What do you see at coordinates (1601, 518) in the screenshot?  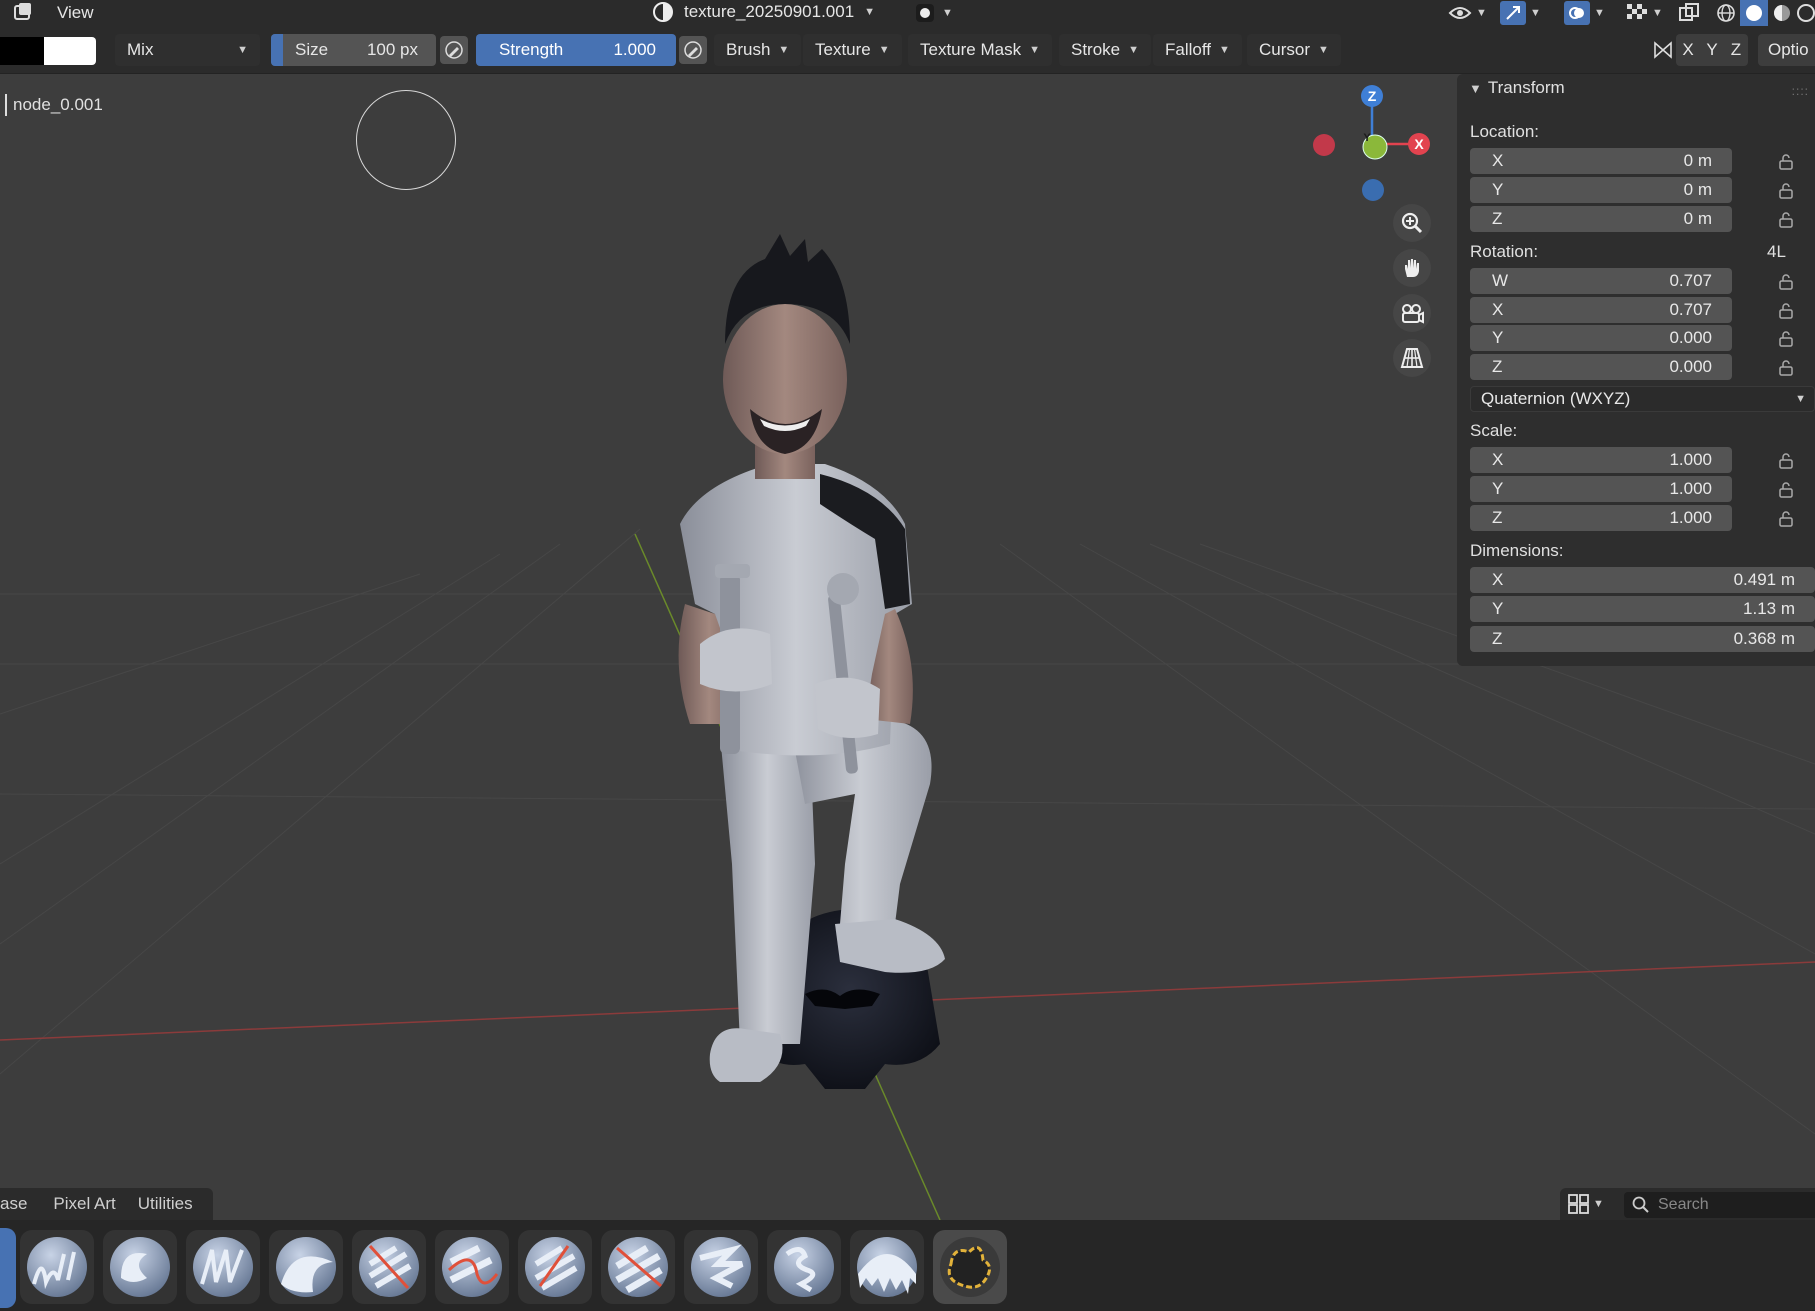 I see `scale-z-field: Z 1.000` at bounding box center [1601, 518].